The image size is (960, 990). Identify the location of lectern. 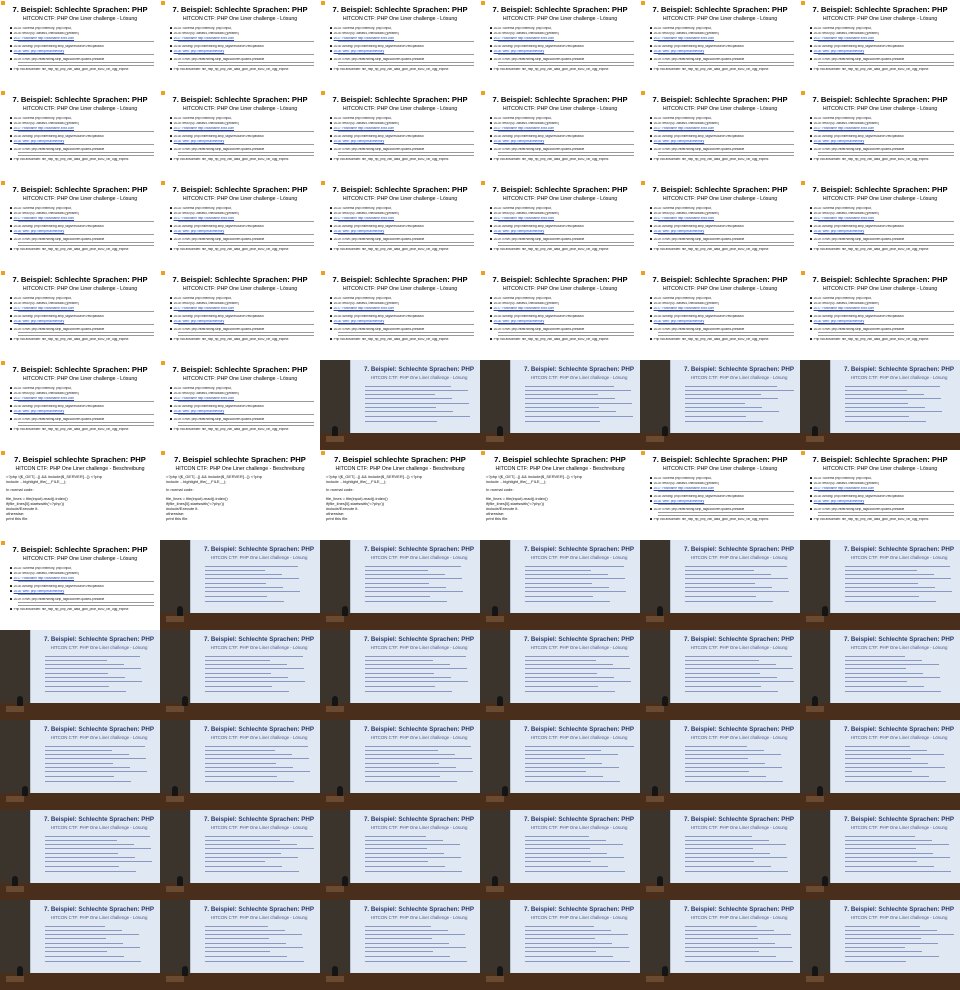
(335, 709).